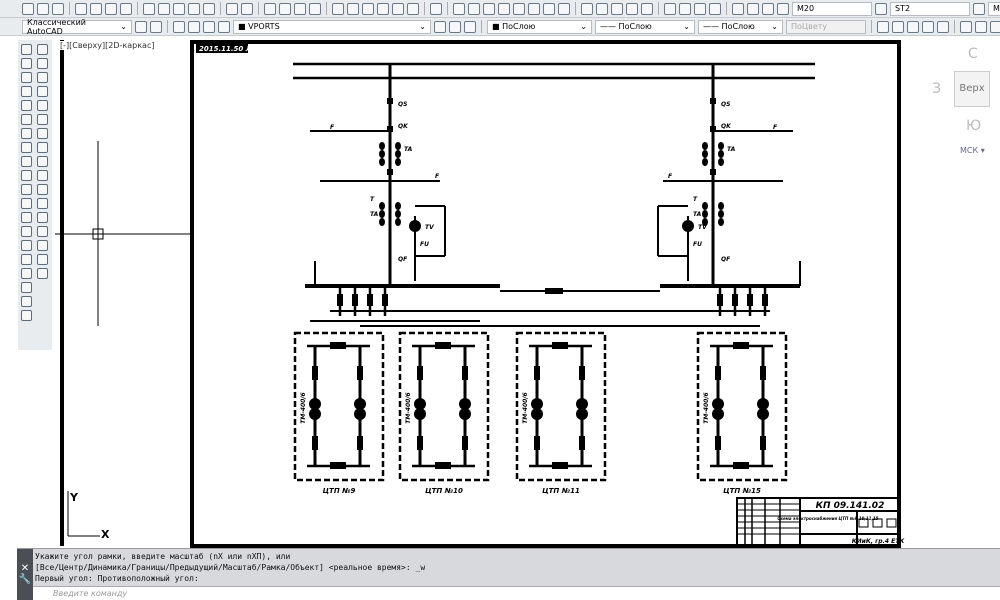  I want to click on render-icon, so click(966, 26).